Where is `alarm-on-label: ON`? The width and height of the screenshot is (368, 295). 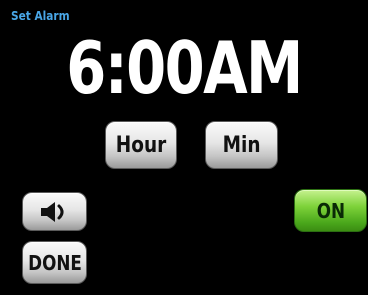
alarm-on-label: ON is located at coordinates (330, 210).